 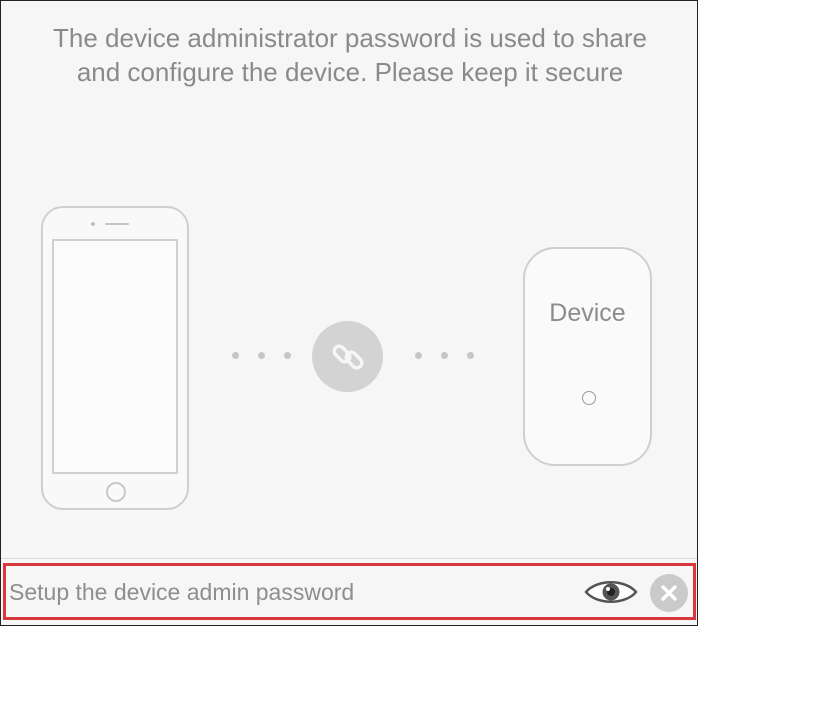 I want to click on phone-screen, so click(x=115, y=356).